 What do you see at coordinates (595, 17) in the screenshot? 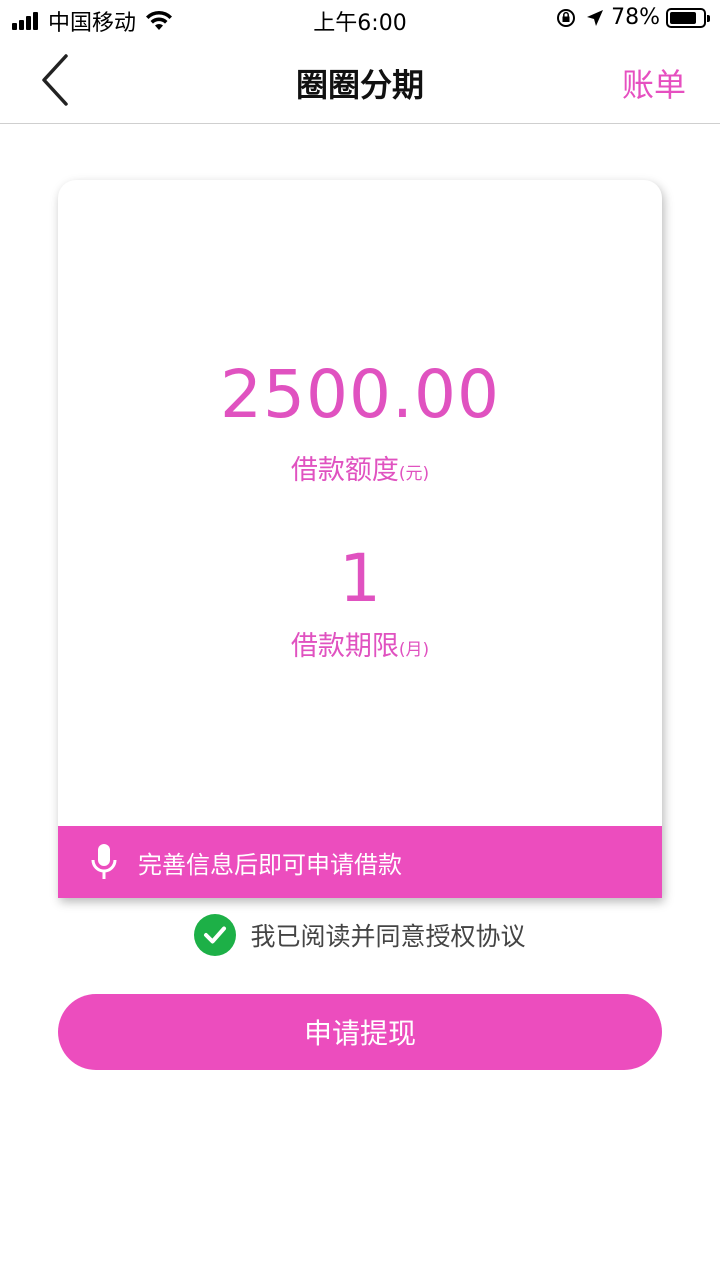
I see `location-icon` at bounding box center [595, 17].